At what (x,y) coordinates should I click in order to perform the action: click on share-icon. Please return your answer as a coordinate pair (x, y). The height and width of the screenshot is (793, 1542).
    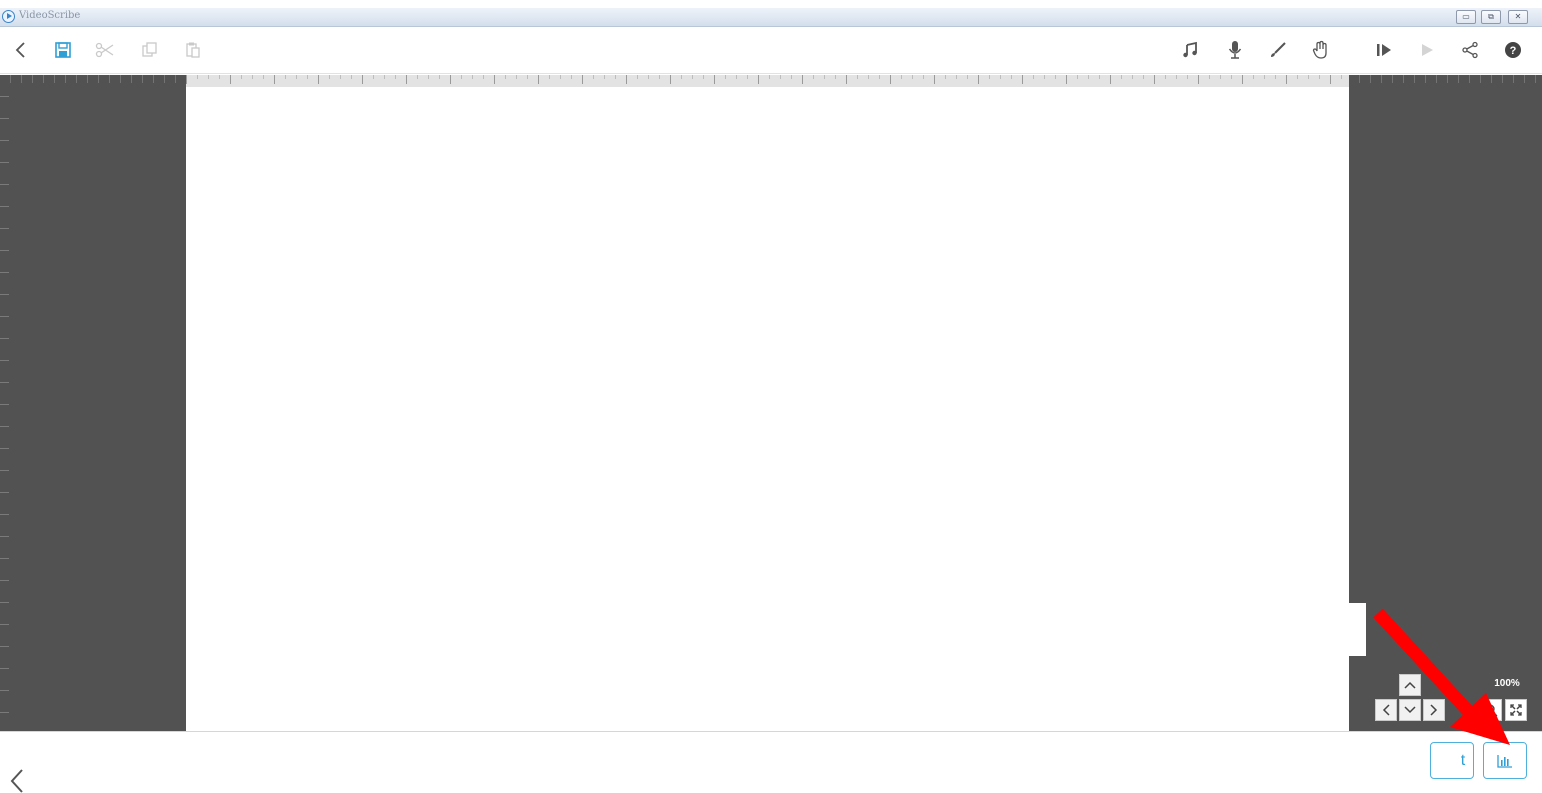
    Looking at the image, I should click on (1470, 50).